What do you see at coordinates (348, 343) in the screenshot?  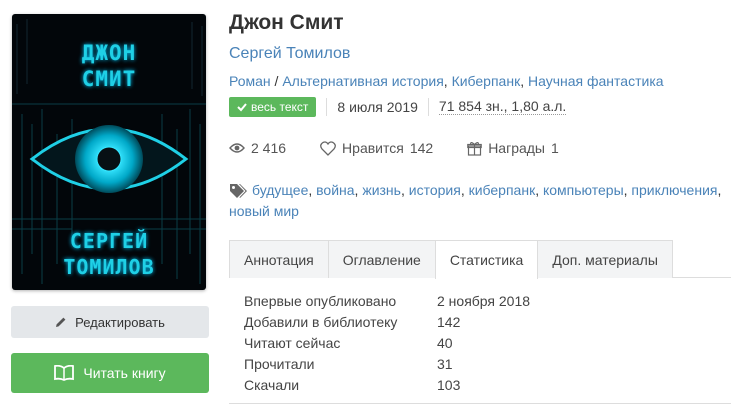 I see `table-row: Читают сейчас 40` at bounding box center [348, 343].